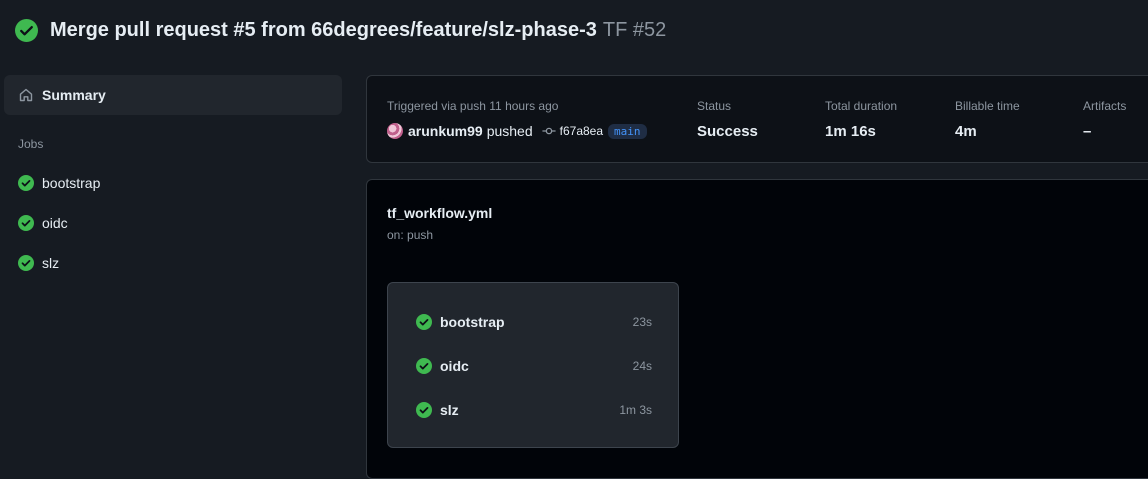  I want to click on trigger-details: arunkum99 pushed f67a8ea main, so click(517, 131).